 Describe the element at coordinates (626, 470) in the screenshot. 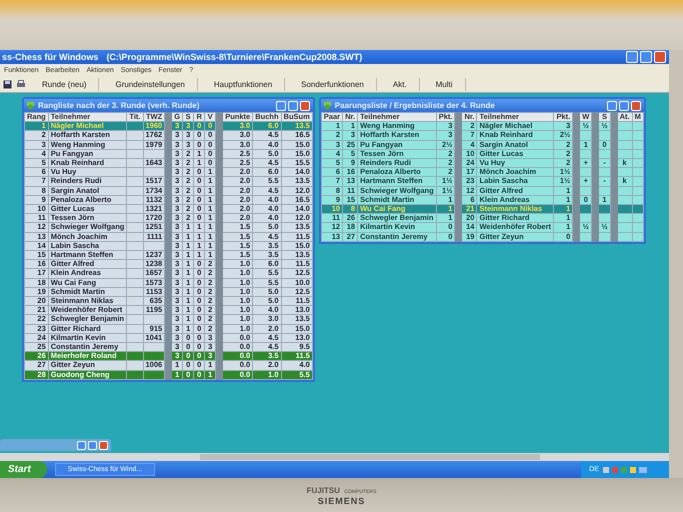

I see `tray-icons` at that location.